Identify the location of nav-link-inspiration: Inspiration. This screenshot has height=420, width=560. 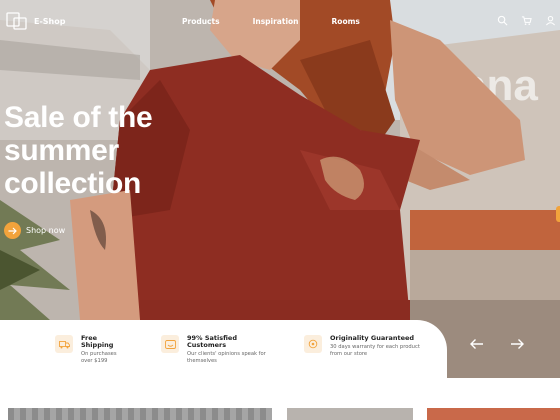
(276, 21).